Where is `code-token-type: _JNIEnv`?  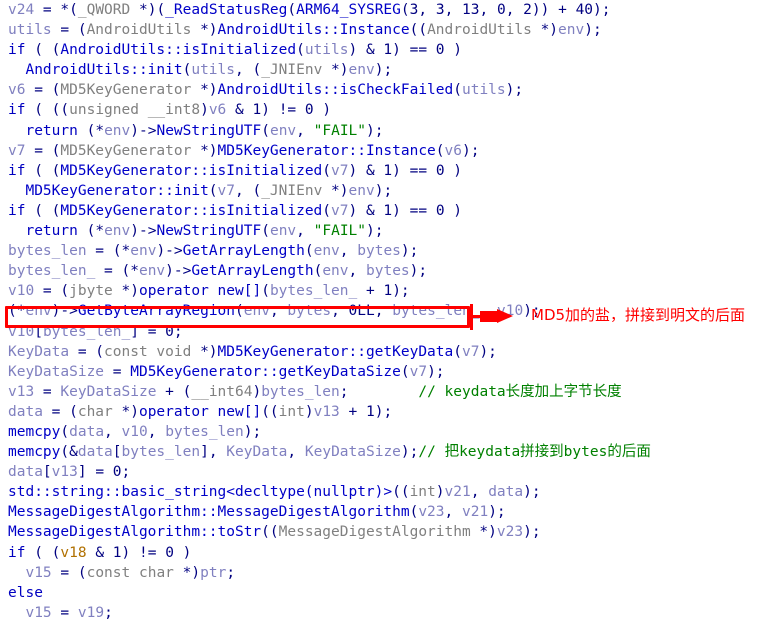
code-token-type: _JNIEnv is located at coordinates (292, 70).